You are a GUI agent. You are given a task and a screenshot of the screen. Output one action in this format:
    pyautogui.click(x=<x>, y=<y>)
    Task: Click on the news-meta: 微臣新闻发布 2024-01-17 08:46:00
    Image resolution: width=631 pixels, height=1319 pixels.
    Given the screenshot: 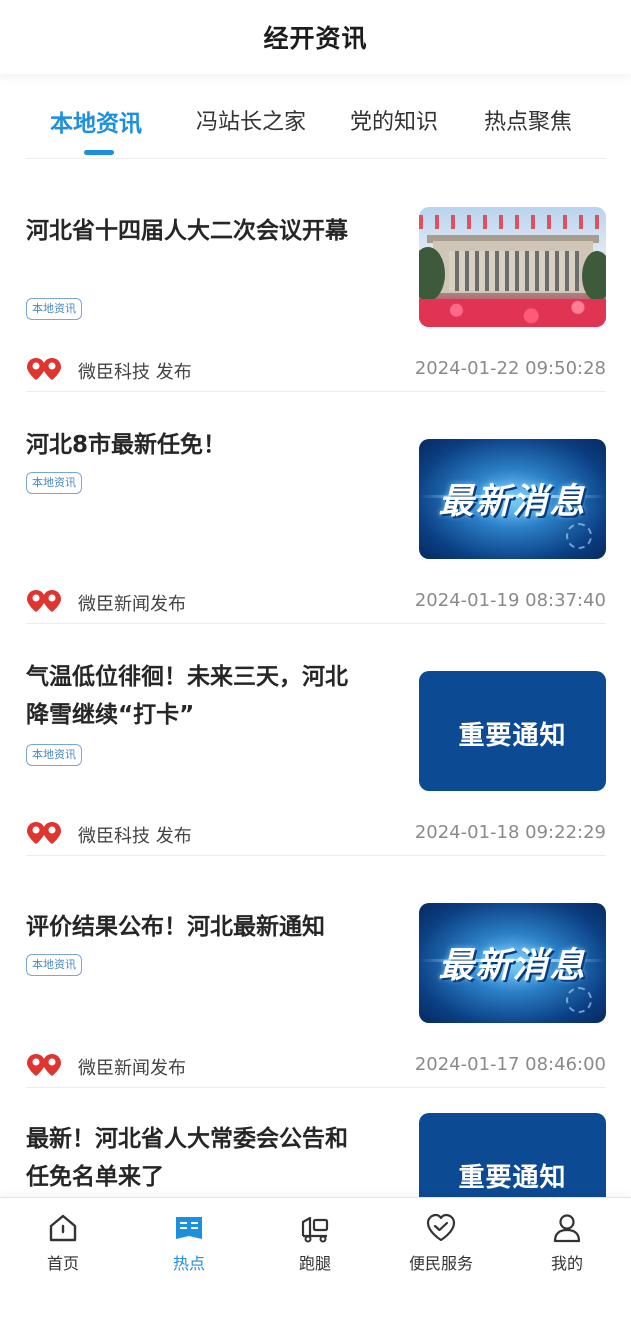 What is the action you would take?
    pyautogui.click(x=316, y=1067)
    